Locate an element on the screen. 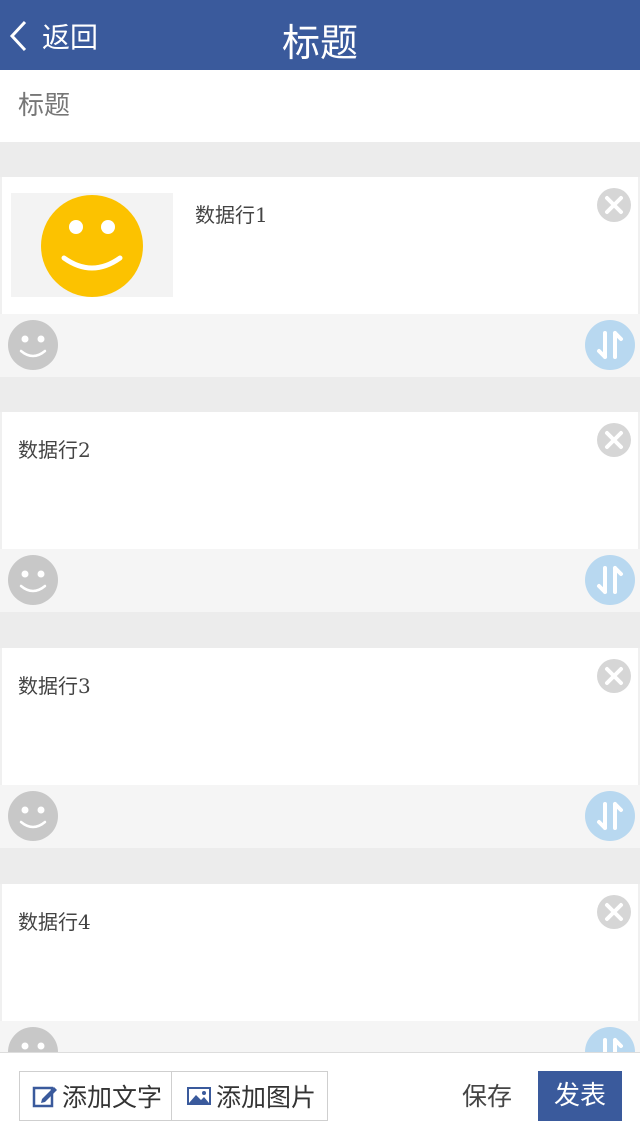 This screenshot has width=640, height=1138. add-image-label: 添加图片 is located at coordinates (266, 1097).